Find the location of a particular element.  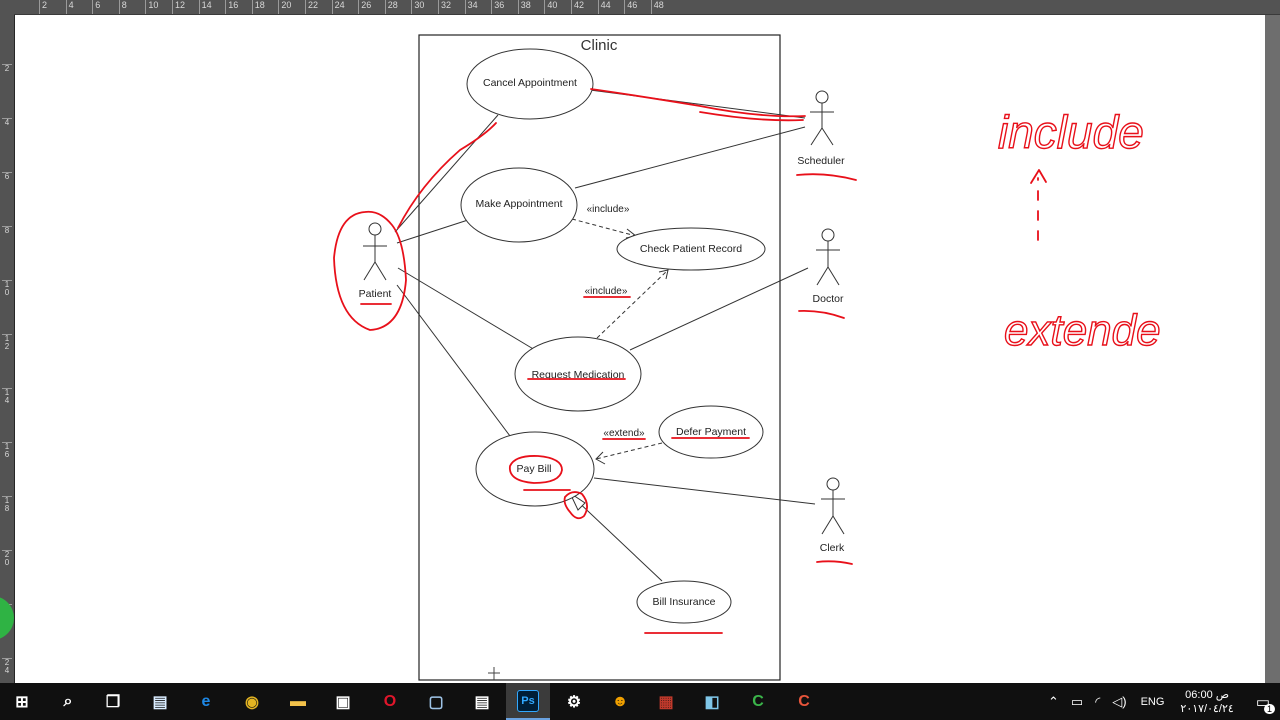

use-case-label: Bill Insurance is located at coordinates (683, 602).